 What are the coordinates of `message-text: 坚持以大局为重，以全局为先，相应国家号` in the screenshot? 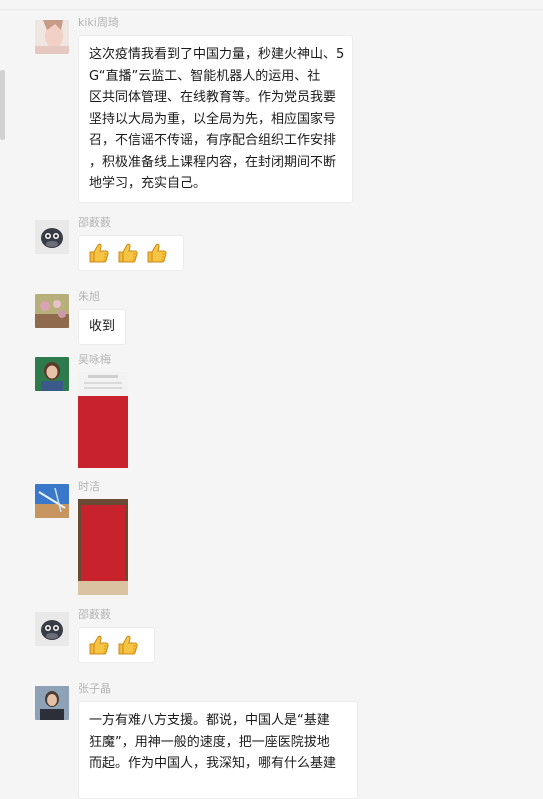 It's located at (213, 119).